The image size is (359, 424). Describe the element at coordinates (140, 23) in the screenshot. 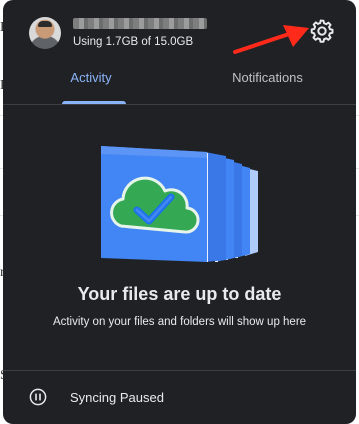

I see `account-name-redacted` at that location.